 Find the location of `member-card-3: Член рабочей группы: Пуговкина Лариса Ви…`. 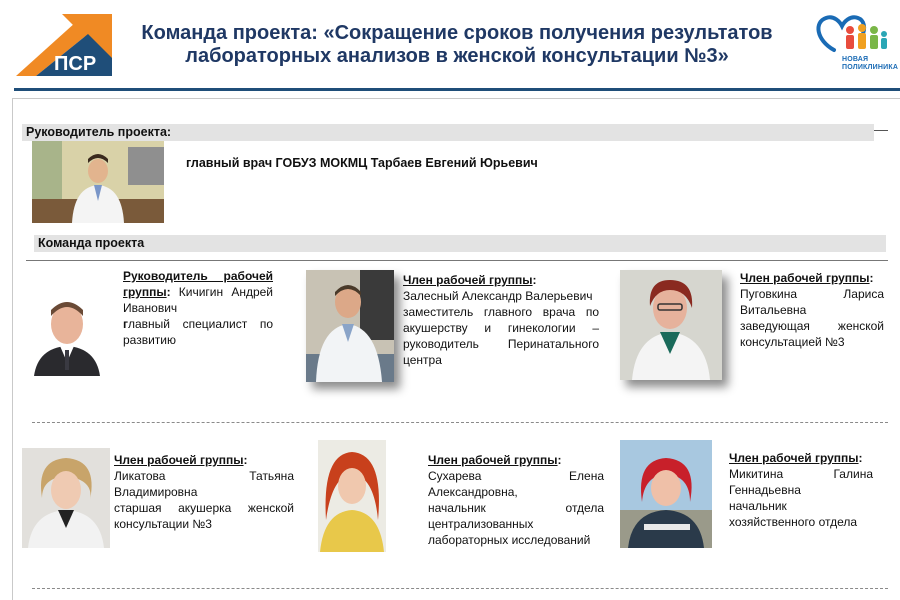

member-card-3: Член рабочей группы: Пуговкина Лариса Ви… is located at coordinates (812, 310).